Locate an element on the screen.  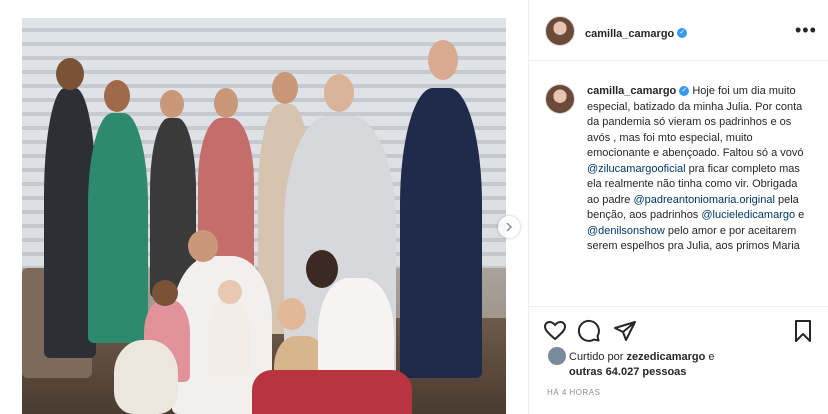
bookmark-icon is located at coordinates (803, 331).